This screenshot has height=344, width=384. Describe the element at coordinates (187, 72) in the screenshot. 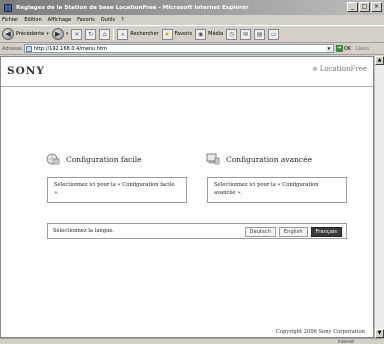

I see `page-header: SONY ⊛ LocationFree` at that location.